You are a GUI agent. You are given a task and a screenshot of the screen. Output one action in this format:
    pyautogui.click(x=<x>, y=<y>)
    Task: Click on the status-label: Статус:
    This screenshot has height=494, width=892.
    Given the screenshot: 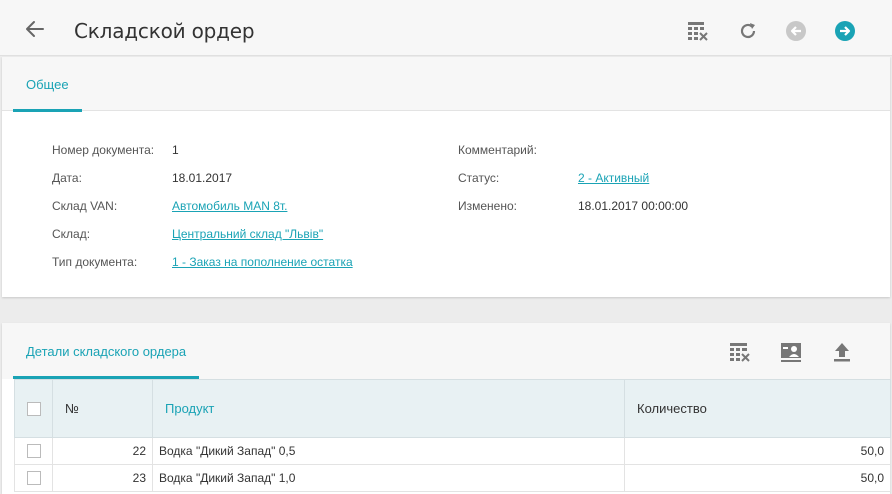 What is the action you would take?
    pyautogui.click(x=479, y=178)
    